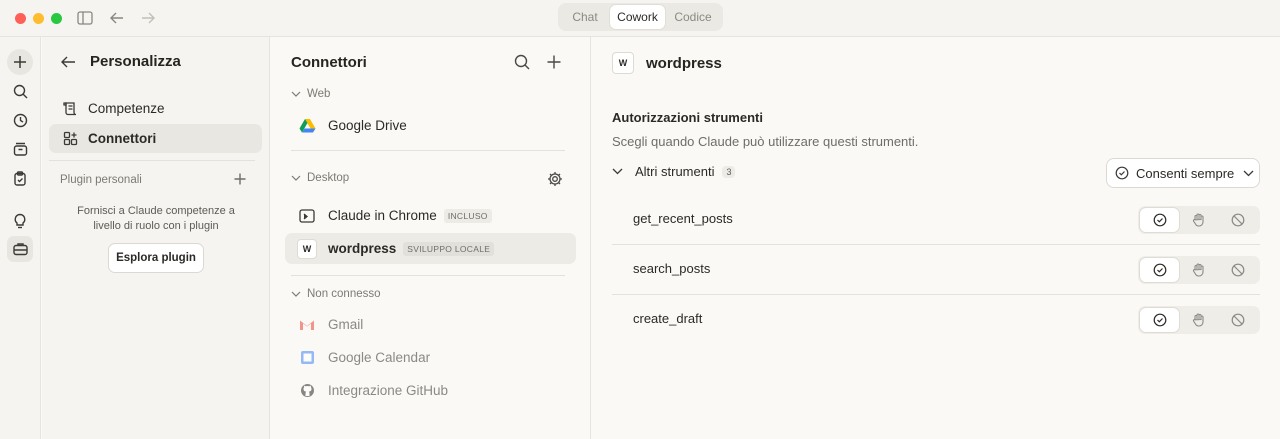  I want to click on connector-name: Google Calendar, so click(379, 357).